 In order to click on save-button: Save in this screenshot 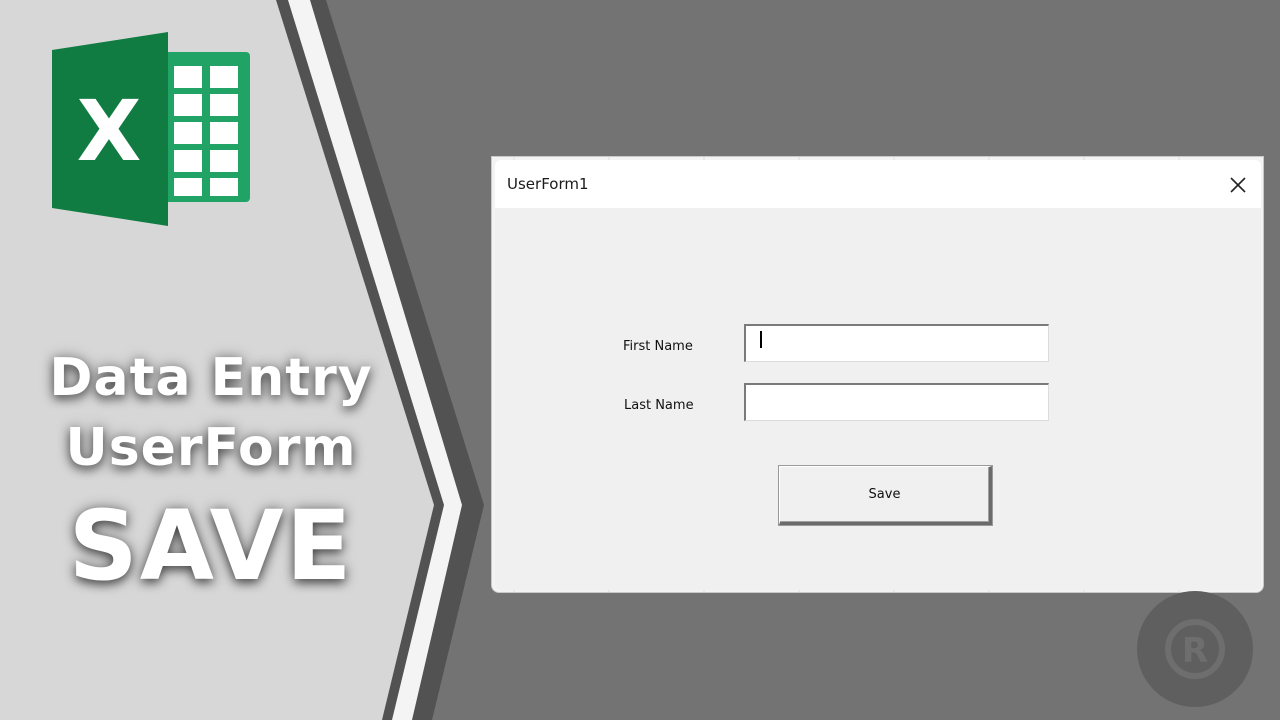, I will do `click(885, 495)`.